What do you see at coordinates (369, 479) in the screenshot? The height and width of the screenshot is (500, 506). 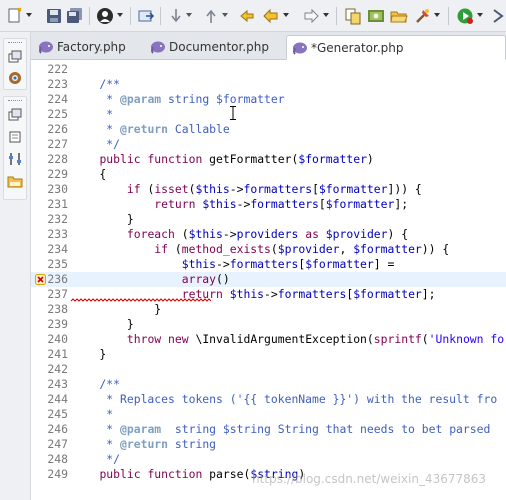 I see `watermark: https://blog.csdn.net/weixin_43677863` at bounding box center [369, 479].